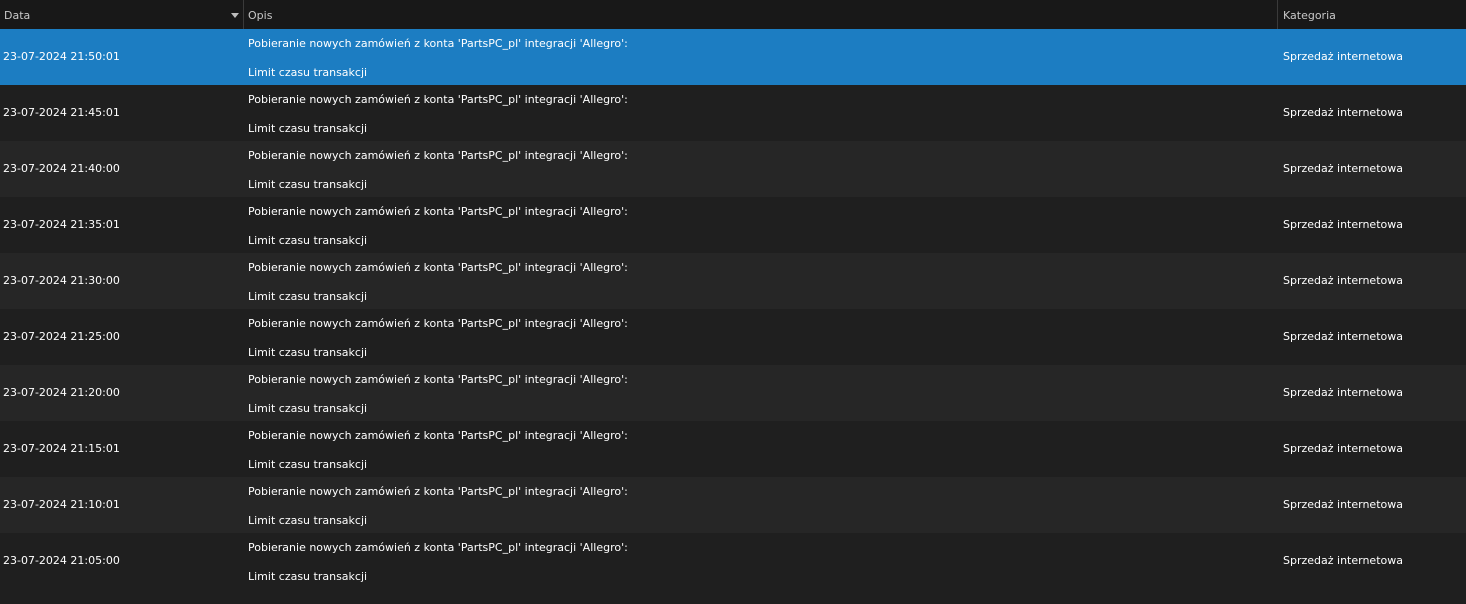 The width and height of the screenshot is (1466, 604). I want to click on row-date: 23-07-2024 21:45:01, so click(61, 112).